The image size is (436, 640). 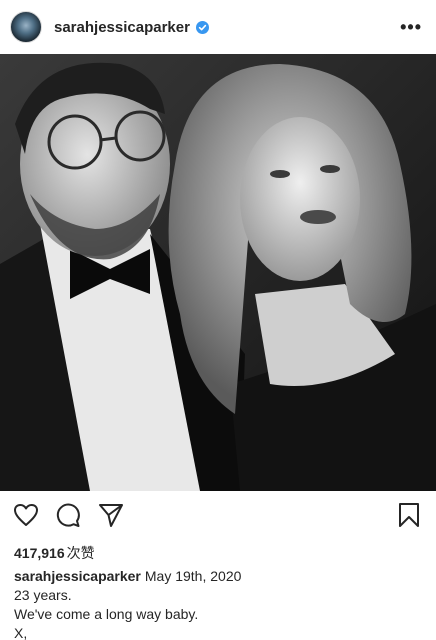 I want to click on likes-count: 417,916 次赞, so click(x=54, y=553).